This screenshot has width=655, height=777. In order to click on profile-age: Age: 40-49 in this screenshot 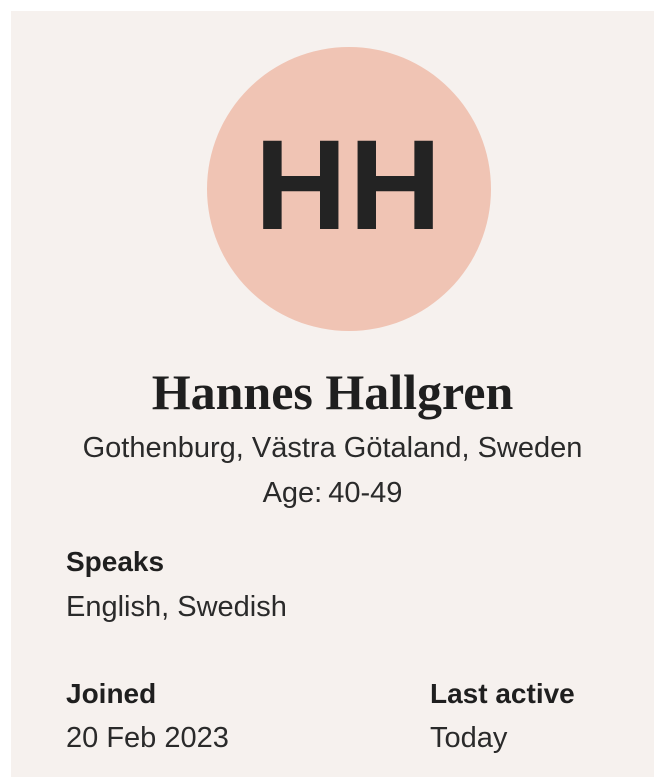, I will do `click(332, 493)`.